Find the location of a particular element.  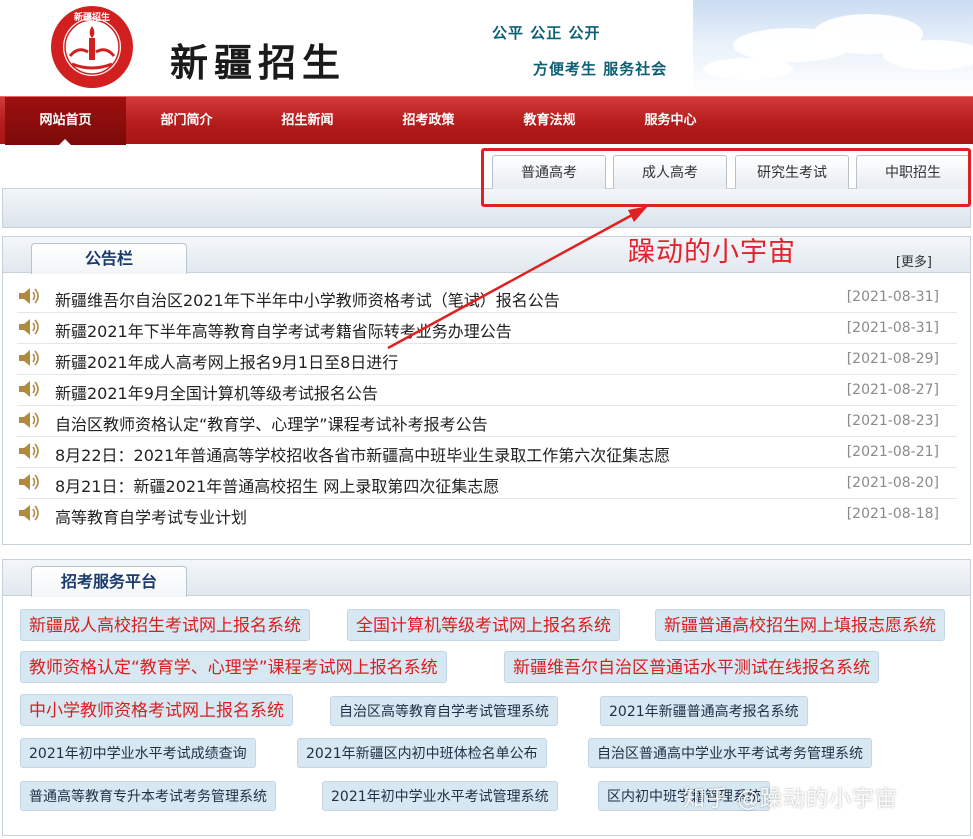

service-button: 2021年初中学业水平考试管理系统 is located at coordinates (440, 796).